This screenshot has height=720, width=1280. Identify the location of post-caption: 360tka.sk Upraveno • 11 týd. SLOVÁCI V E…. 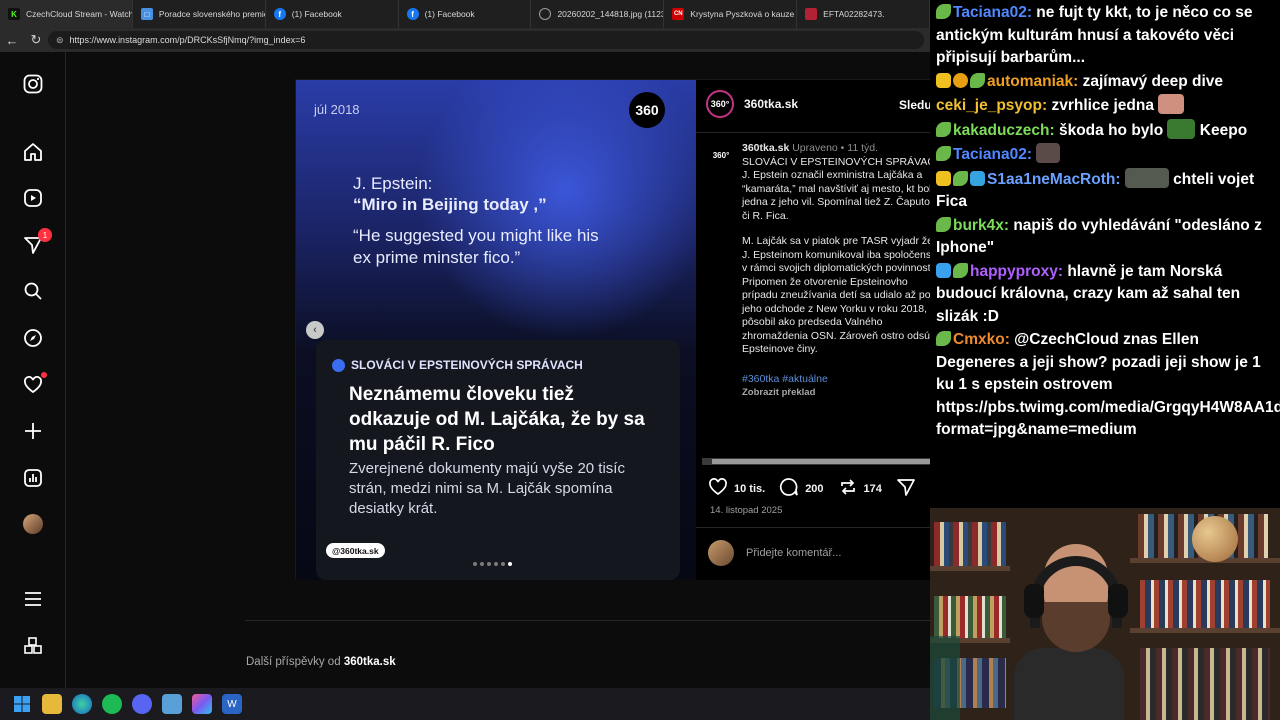
(836, 271).